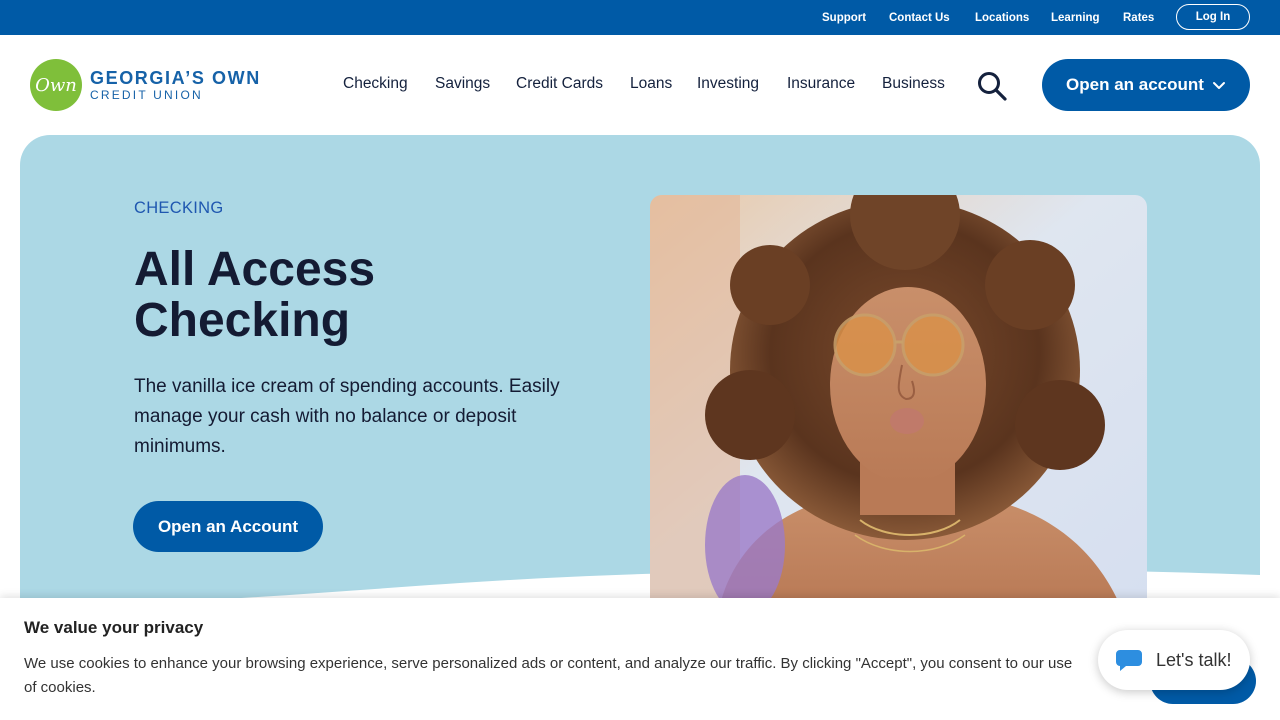  Describe the element at coordinates (1194, 659) in the screenshot. I see `chat-label: Let's talk!` at that location.